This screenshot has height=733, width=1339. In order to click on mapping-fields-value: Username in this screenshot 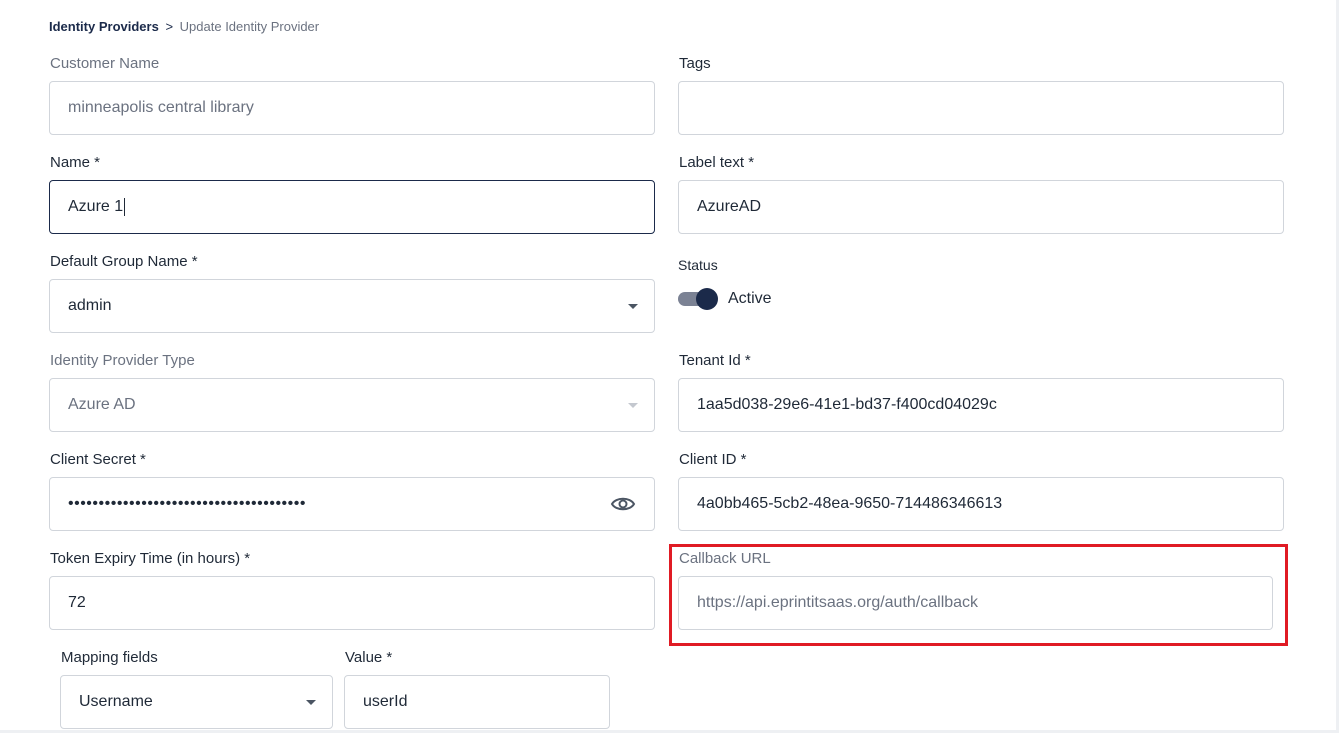, I will do `click(116, 701)`.